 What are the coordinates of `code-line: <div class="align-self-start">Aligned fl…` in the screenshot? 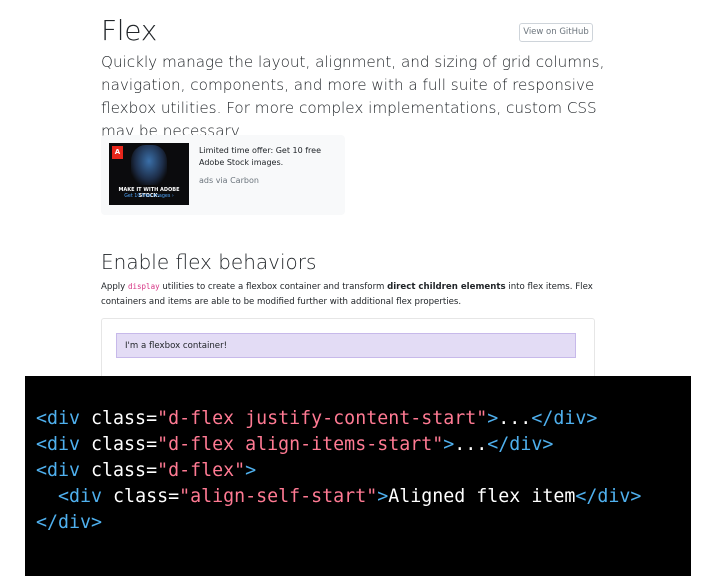 It's located at (338, 497).